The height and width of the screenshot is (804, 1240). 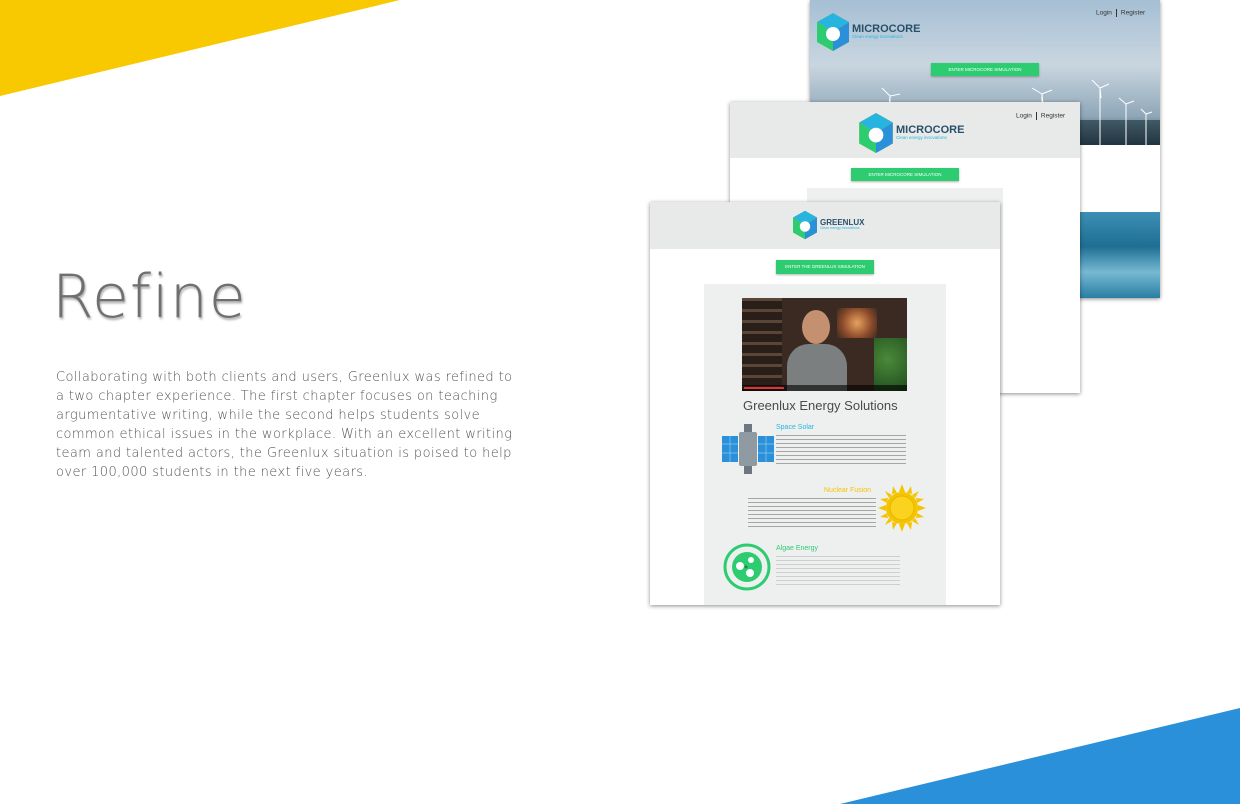 What do you see at coordinates (797, 548) in the screenshot?
I see `feature-title-algae-energy: Algae Energy` at bounding box center [797, 548].